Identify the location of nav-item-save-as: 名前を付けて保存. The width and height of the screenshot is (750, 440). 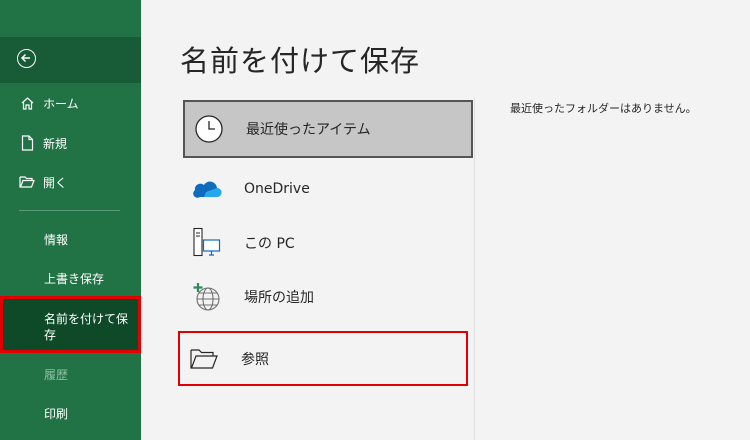
(70, 324).